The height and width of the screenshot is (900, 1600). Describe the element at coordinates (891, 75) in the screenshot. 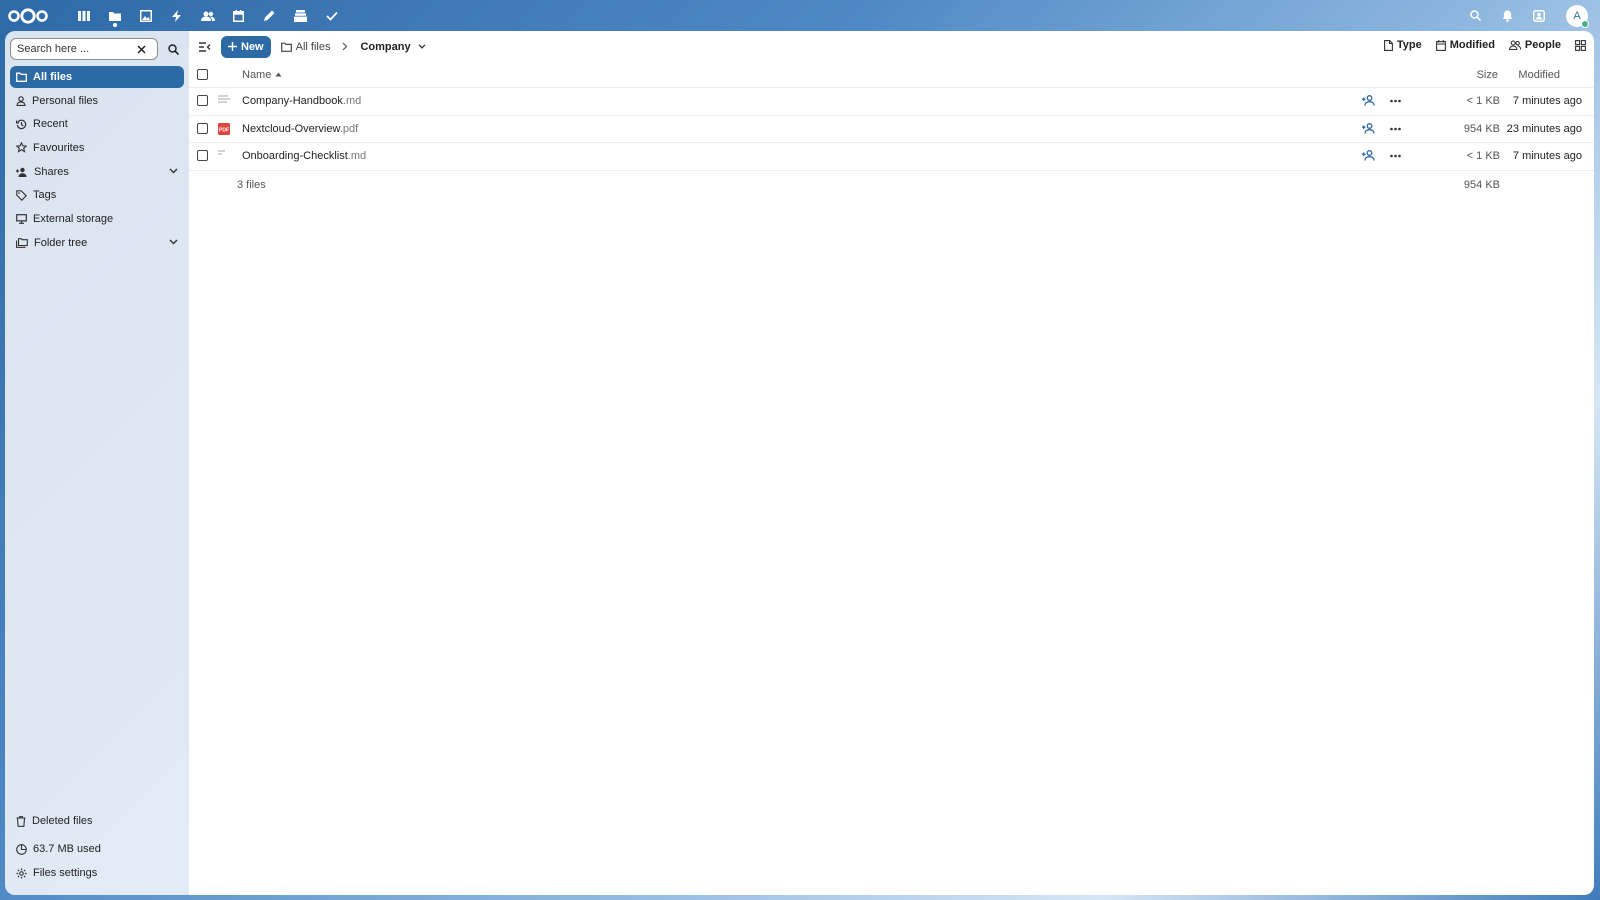

I see `files-table-header: Name Size Modified` at that location.